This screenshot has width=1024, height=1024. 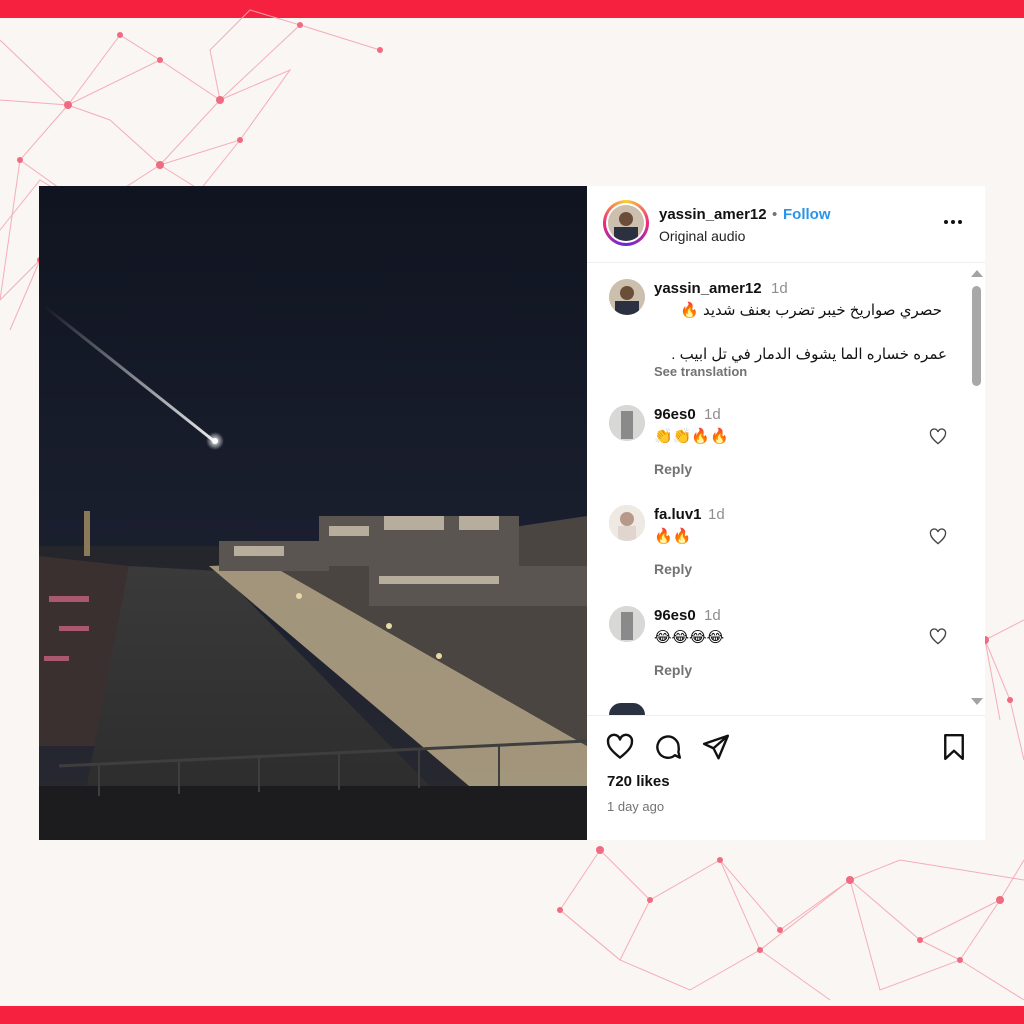 What do you see at coordinates (702, 236) in the screenshot?
I see `audio-label: Original audio` at bounding box center [702, 236].